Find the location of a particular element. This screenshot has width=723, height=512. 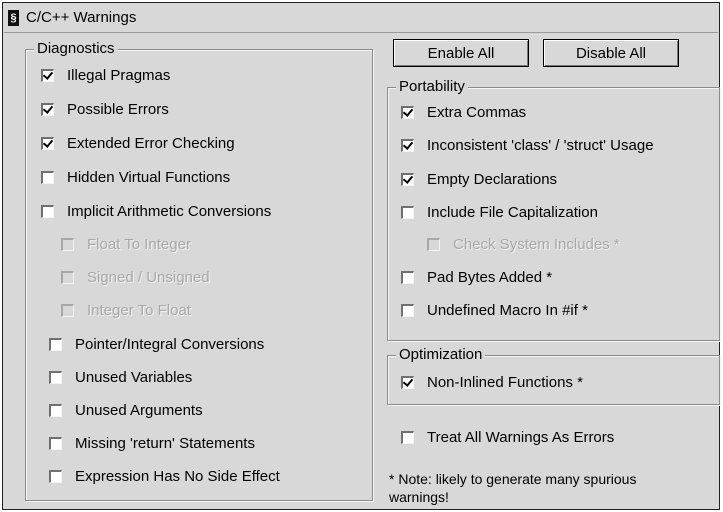

checkbox-label: Signed / Unsigned is located at coordinates (148, 277).